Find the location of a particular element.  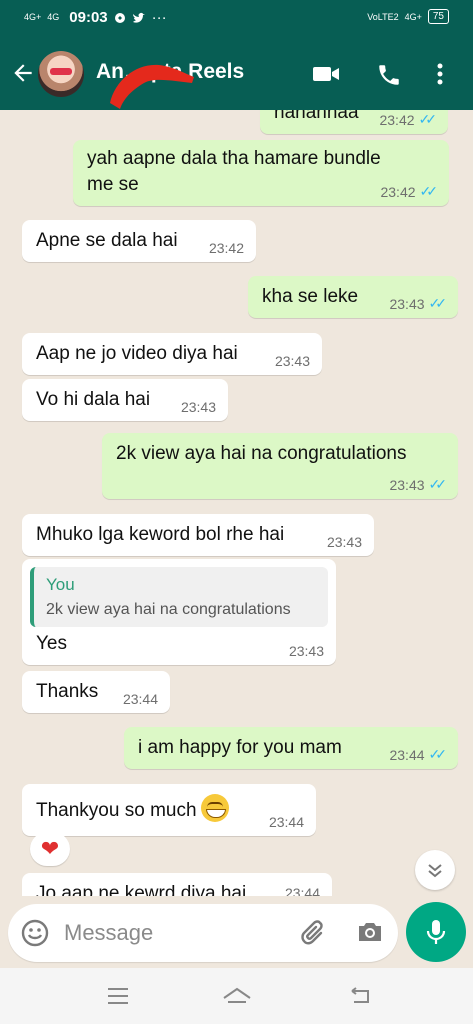

more-vertical-icon is located at coordinates (440, 74).